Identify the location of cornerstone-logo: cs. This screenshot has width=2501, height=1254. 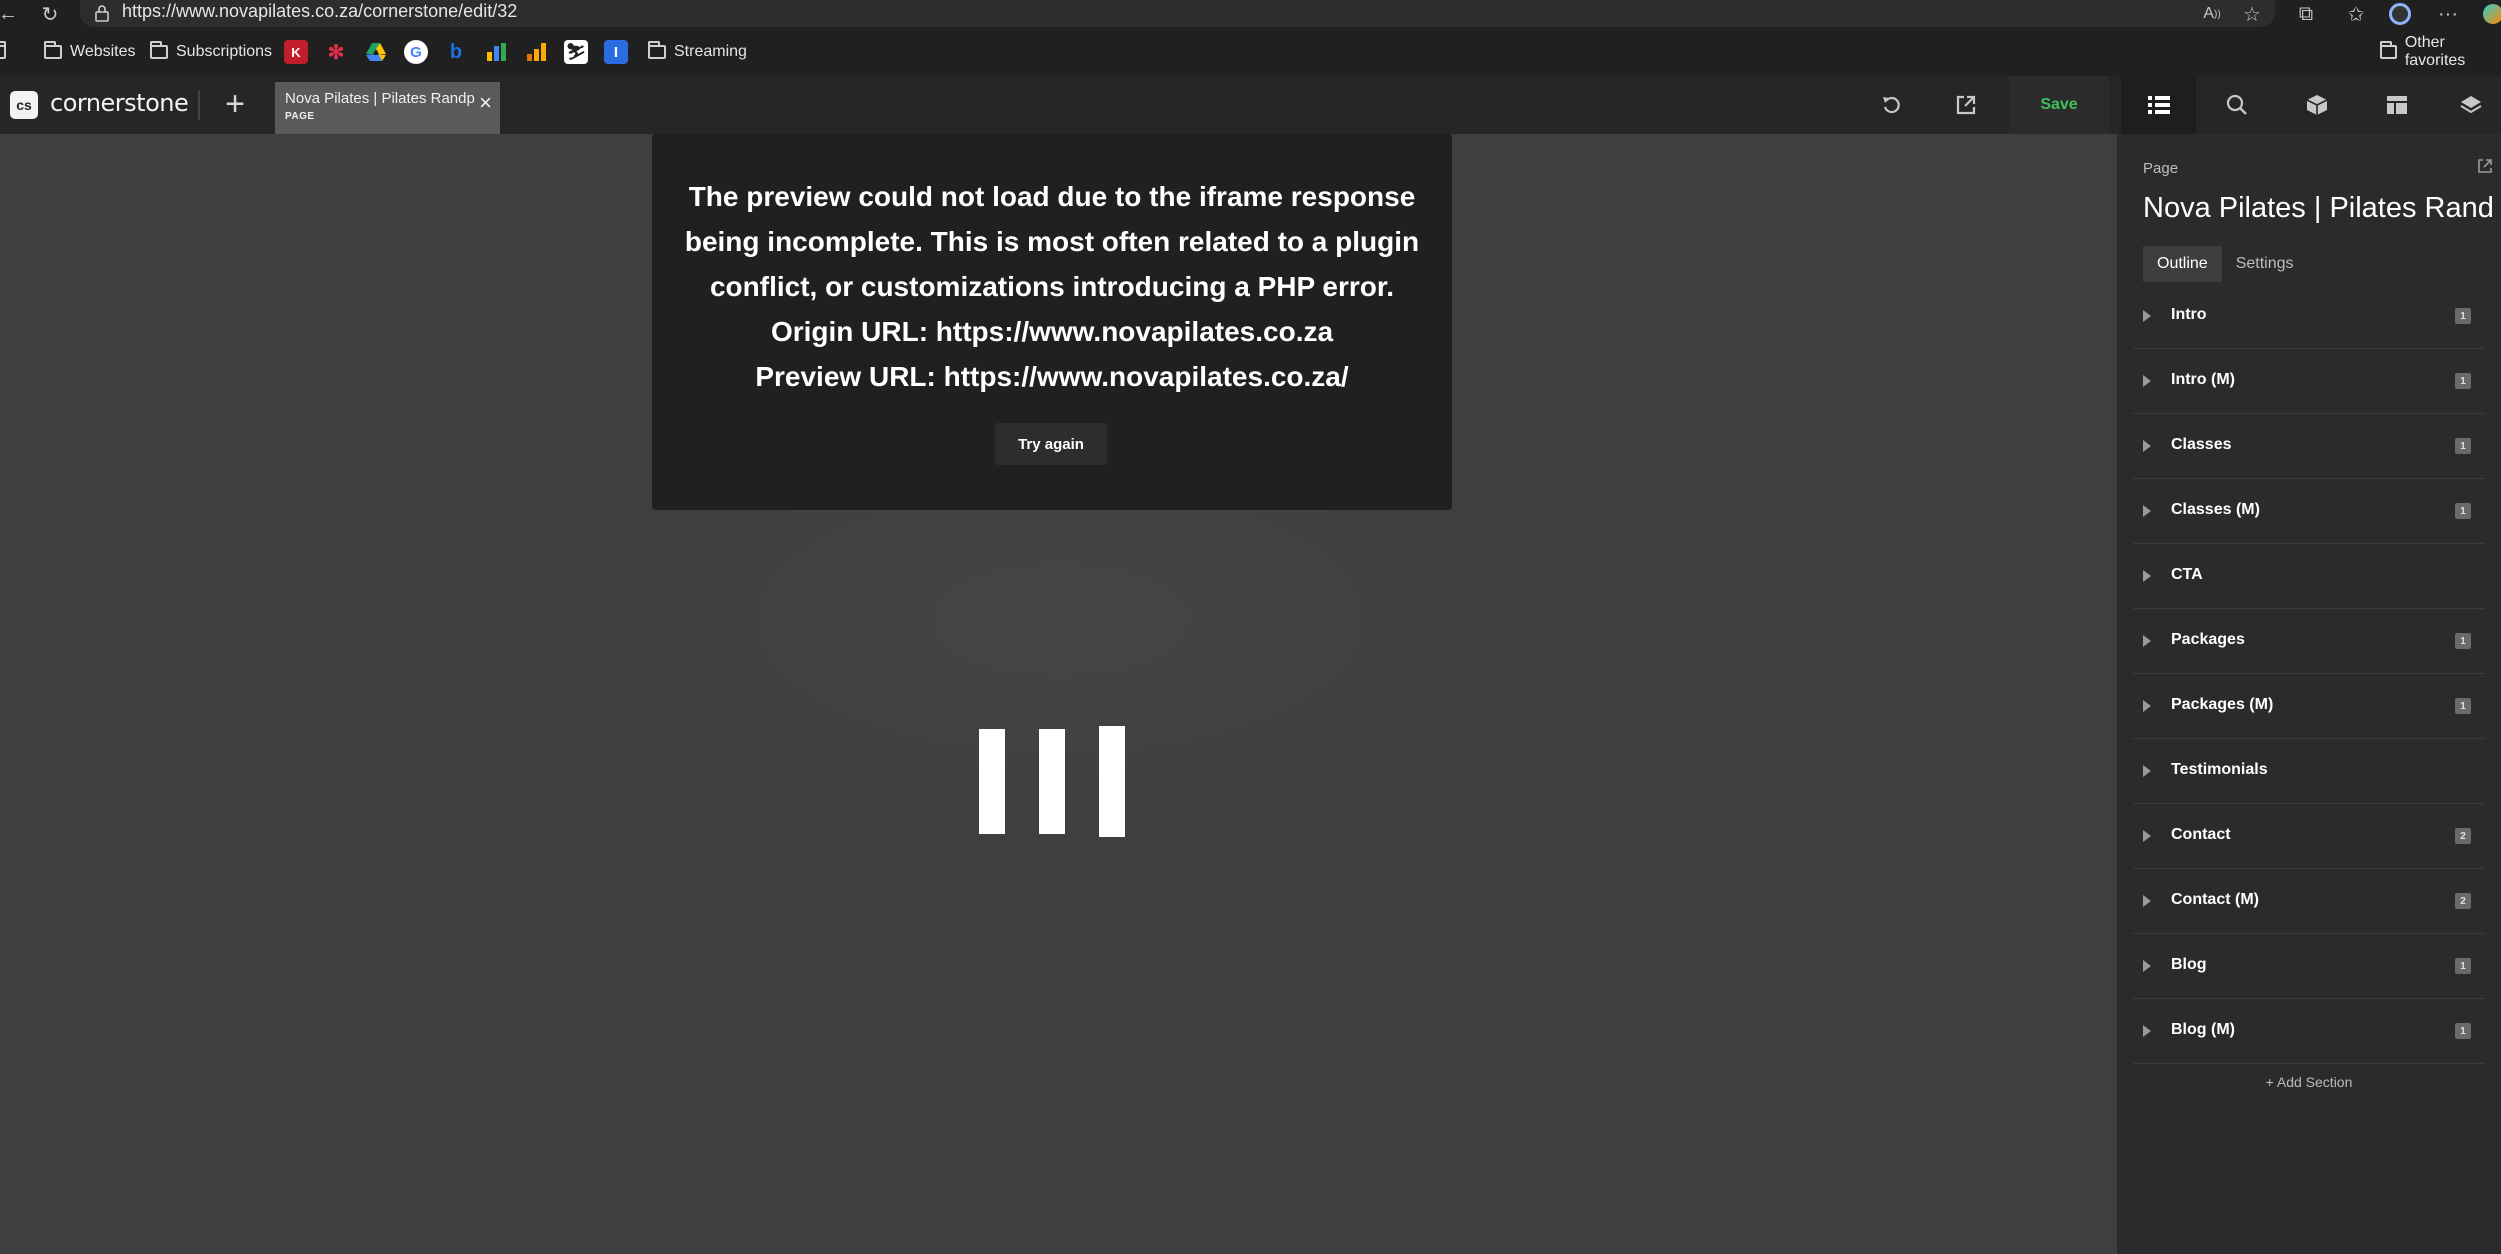
(24, 105).